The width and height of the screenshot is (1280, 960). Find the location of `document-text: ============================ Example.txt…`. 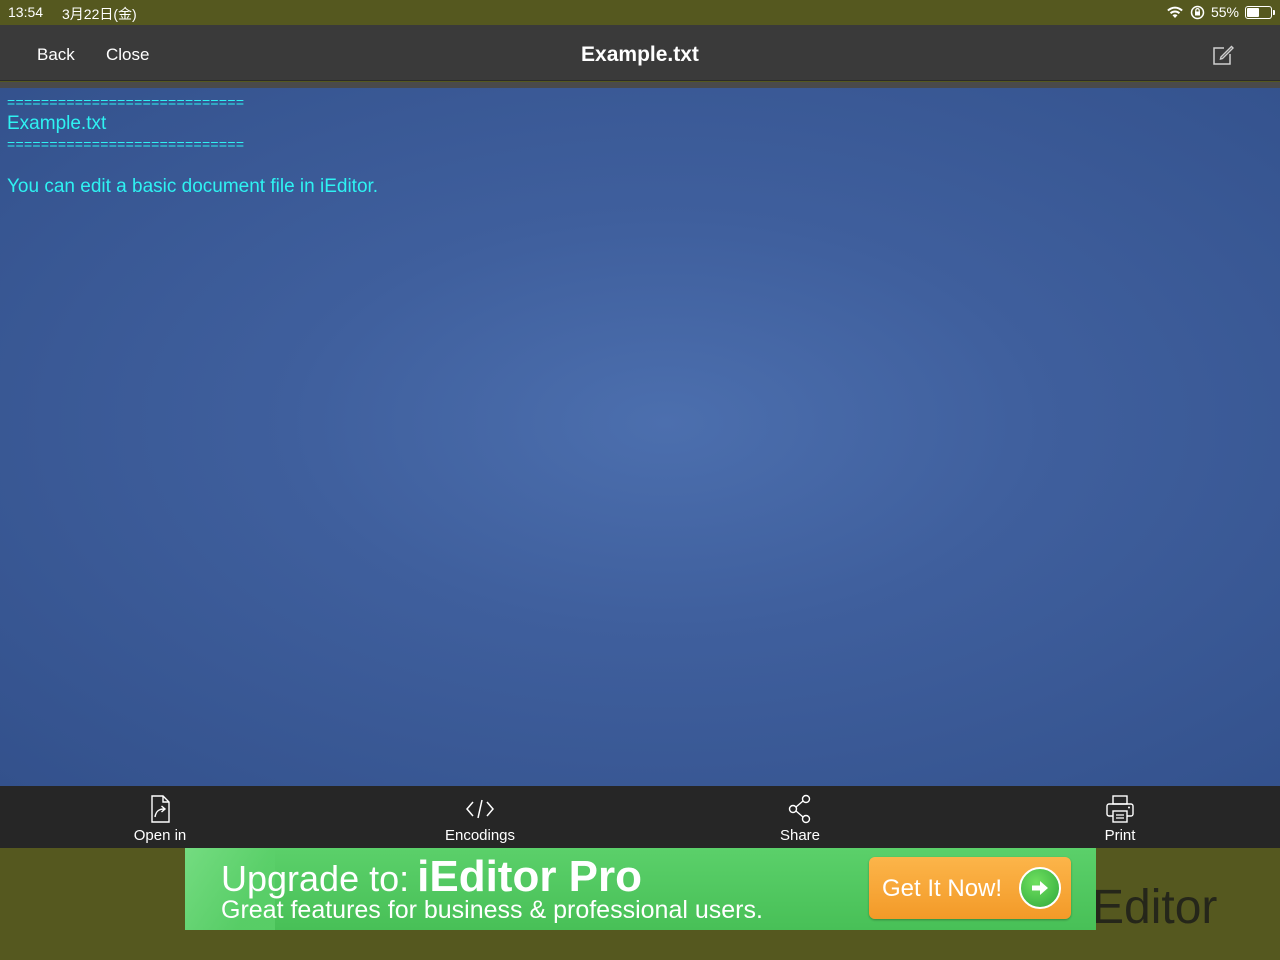

document-text: ============================ Example.txt… is located at coordinates (192, 144).